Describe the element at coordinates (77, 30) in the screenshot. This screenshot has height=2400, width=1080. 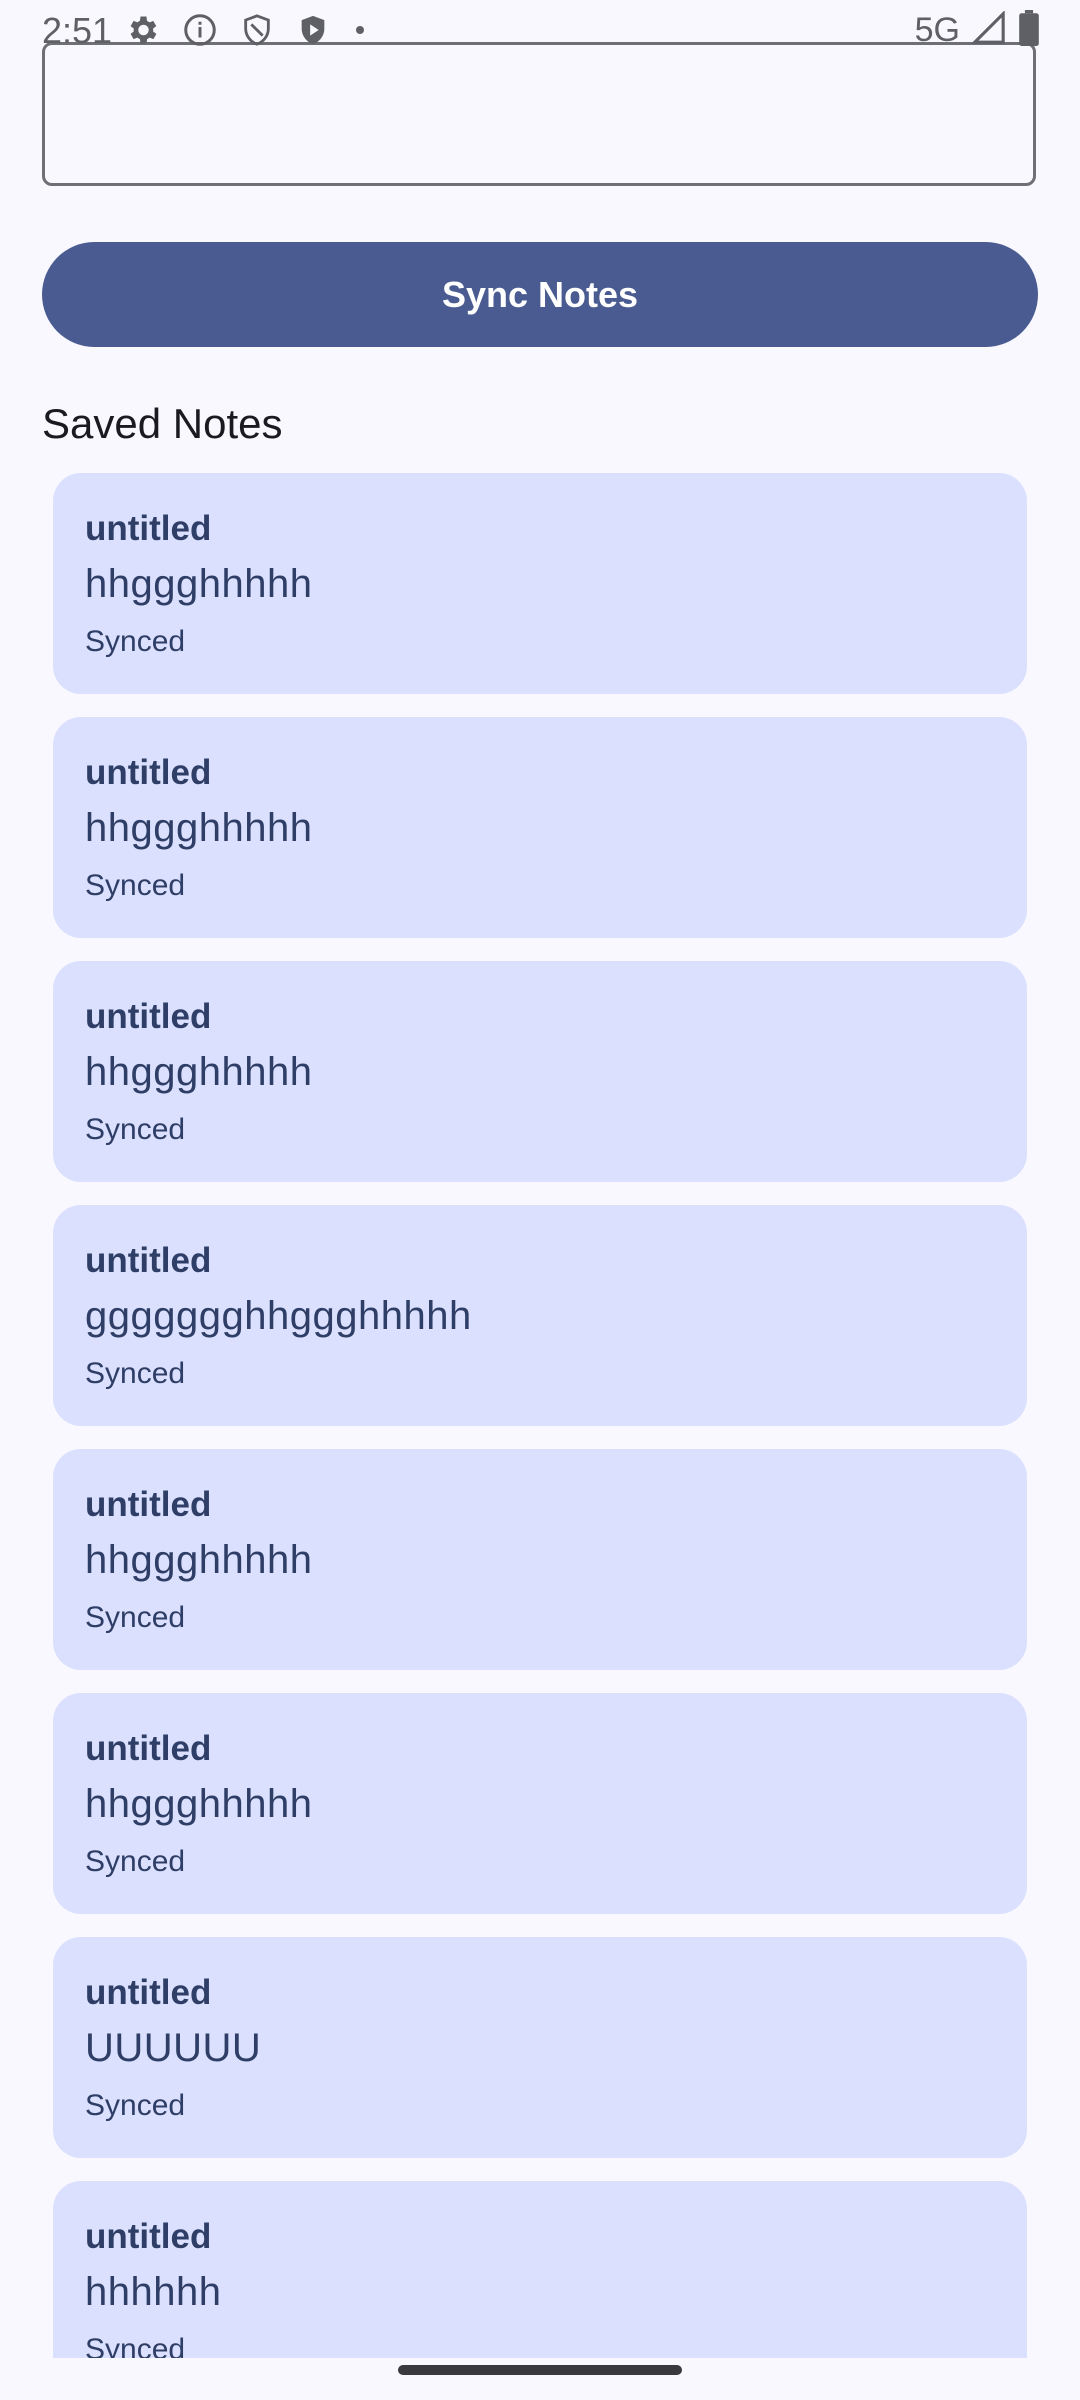
I see `status-time: 2:51` at that location.